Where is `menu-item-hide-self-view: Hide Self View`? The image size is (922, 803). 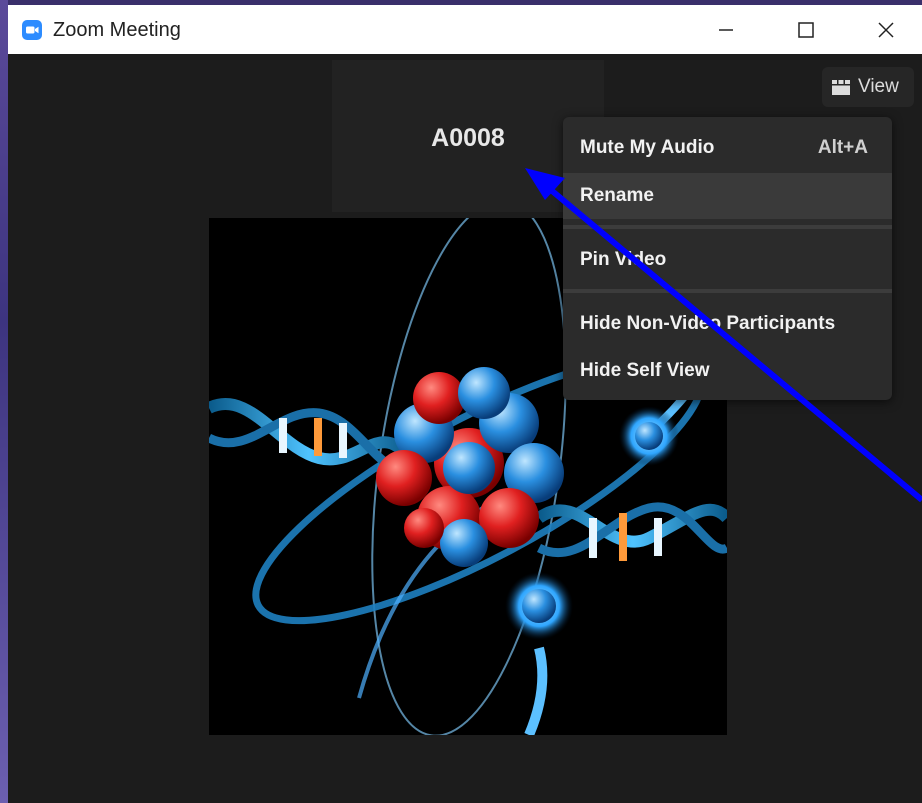 menu-item-hide-self-view: Hide Self View is located at coordinates (727, 371).